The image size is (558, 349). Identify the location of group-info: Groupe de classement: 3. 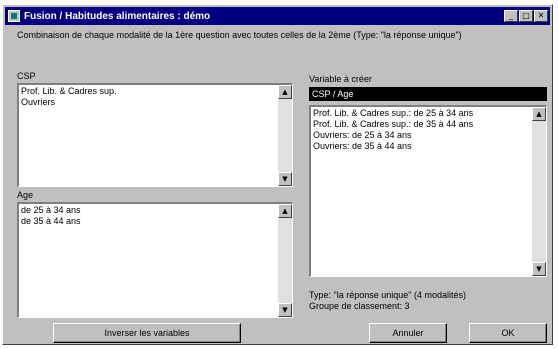
(359, 306).